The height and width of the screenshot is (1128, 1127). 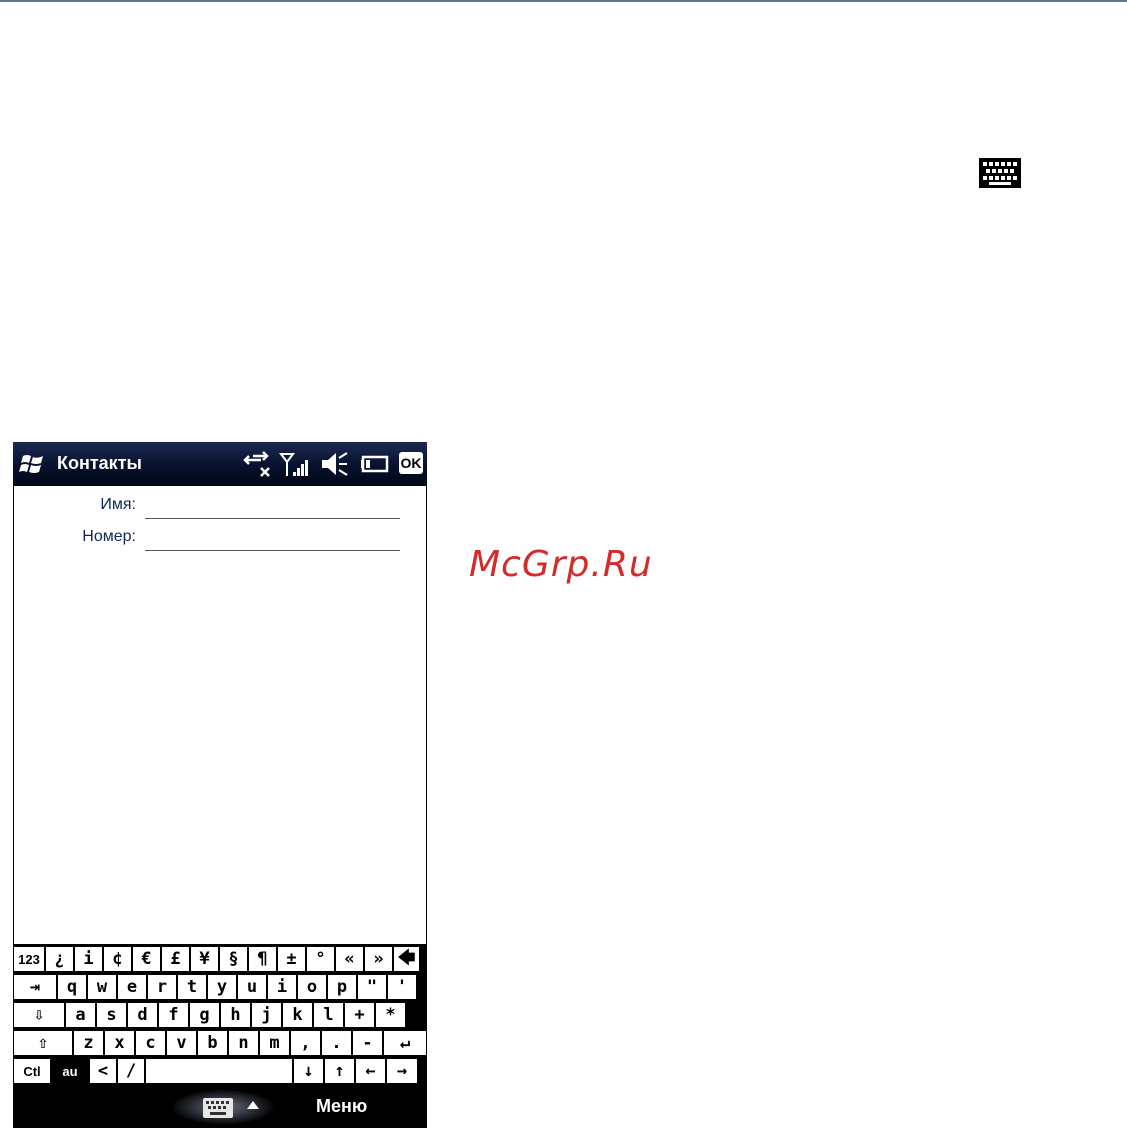 I want to click on key: e, so click(x=132, y=987).